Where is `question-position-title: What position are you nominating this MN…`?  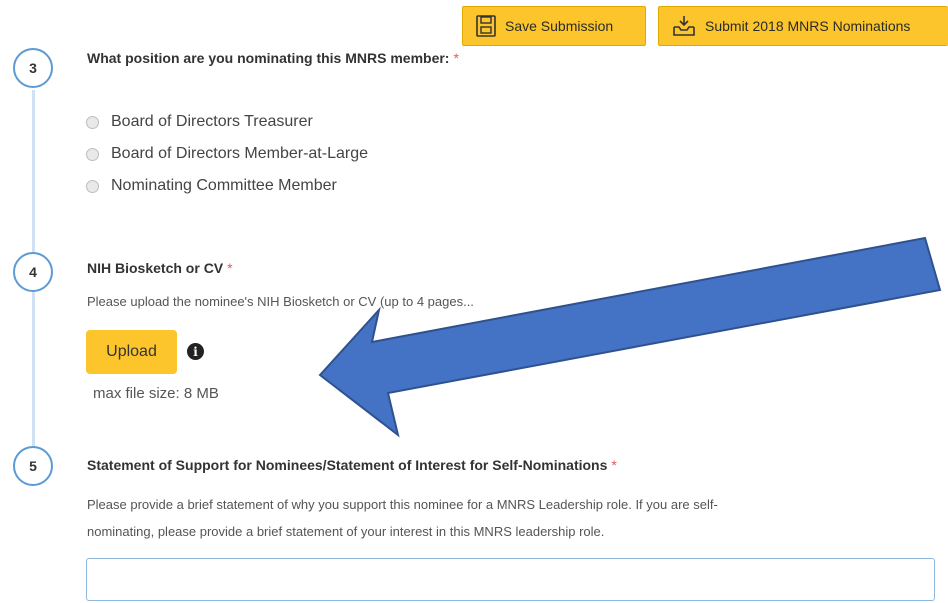 question-position-title: What position are you nominating this MN… is located at coordinates (273, 58).